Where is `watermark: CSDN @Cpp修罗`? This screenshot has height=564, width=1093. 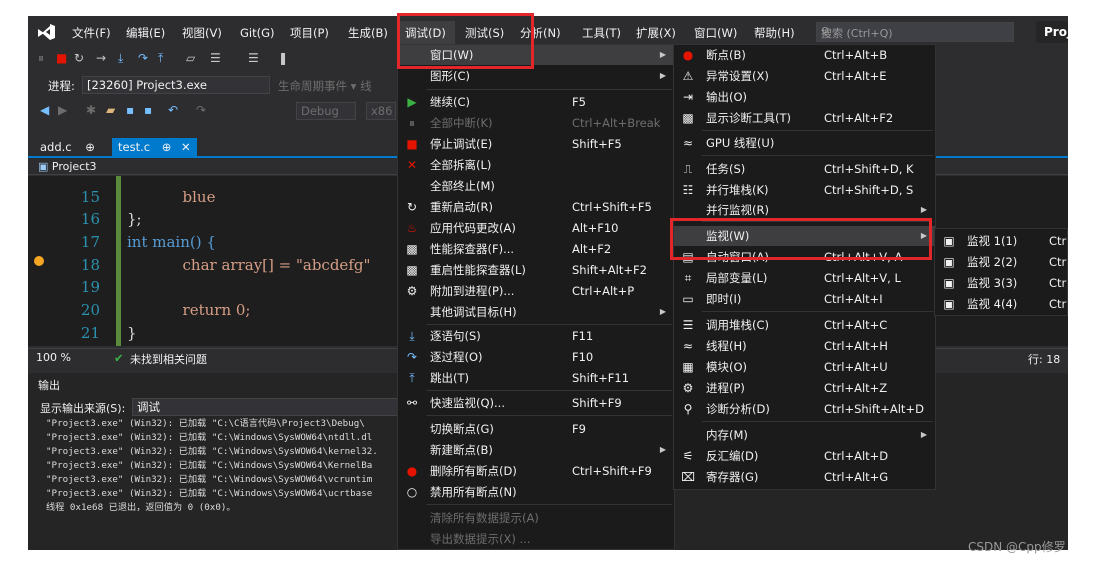
watermark: CSDN @Cpp修罗 is located at coordinates (1017, 547).